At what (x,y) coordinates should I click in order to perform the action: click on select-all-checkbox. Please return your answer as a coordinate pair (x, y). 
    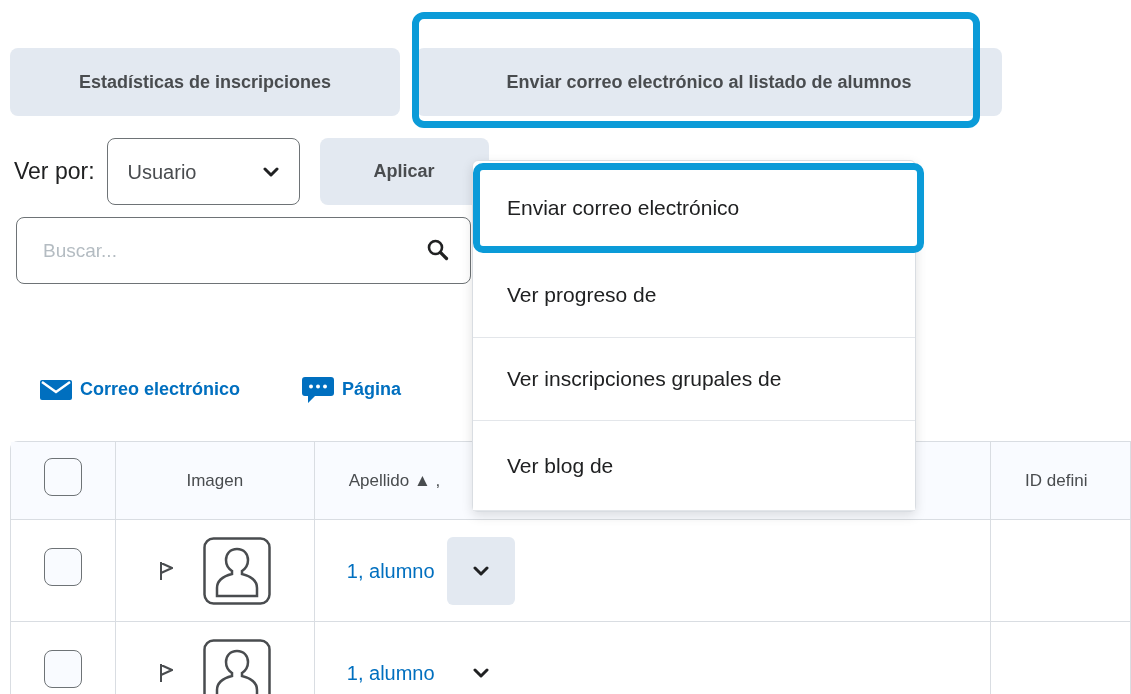
    Looking at the image, I should click on (62, 476).